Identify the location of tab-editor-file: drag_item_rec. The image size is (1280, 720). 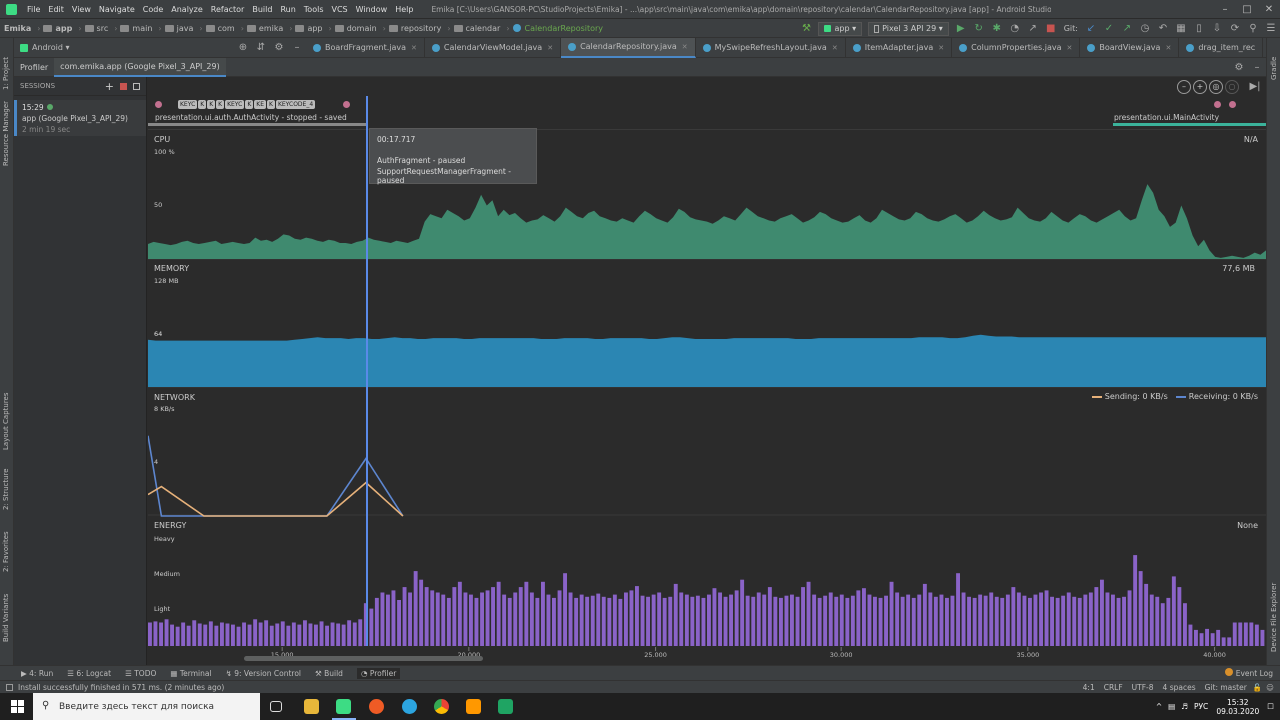
(1221, 47).